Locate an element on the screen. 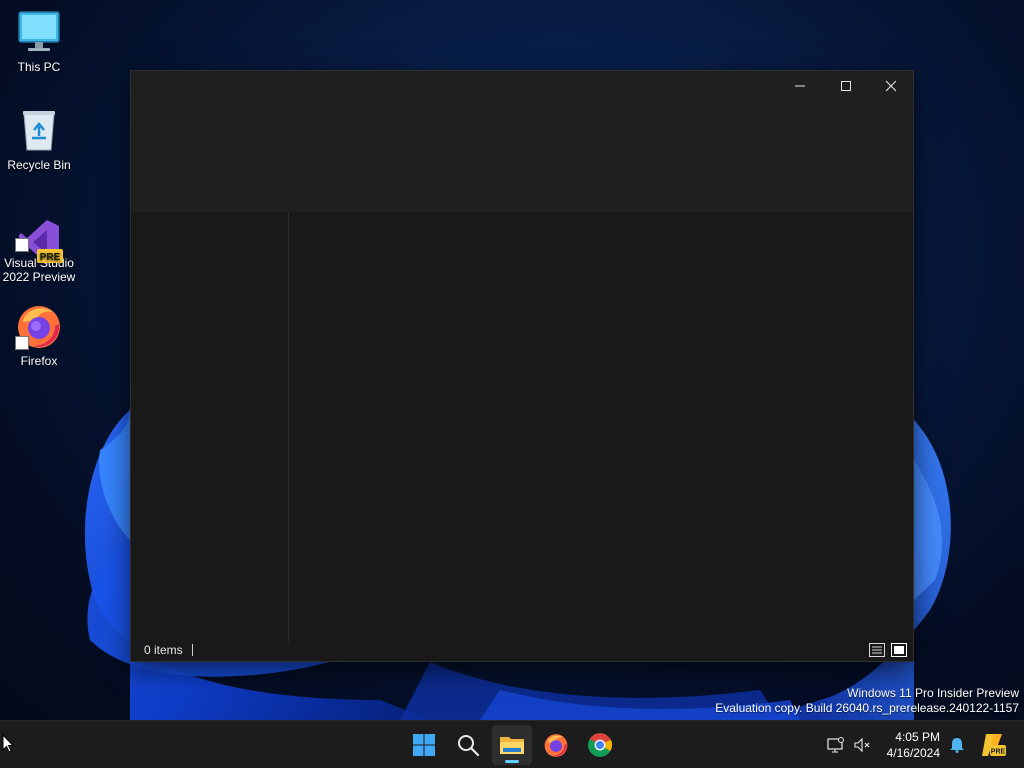  large-icons-view-button is located at coordinates (899, 650).